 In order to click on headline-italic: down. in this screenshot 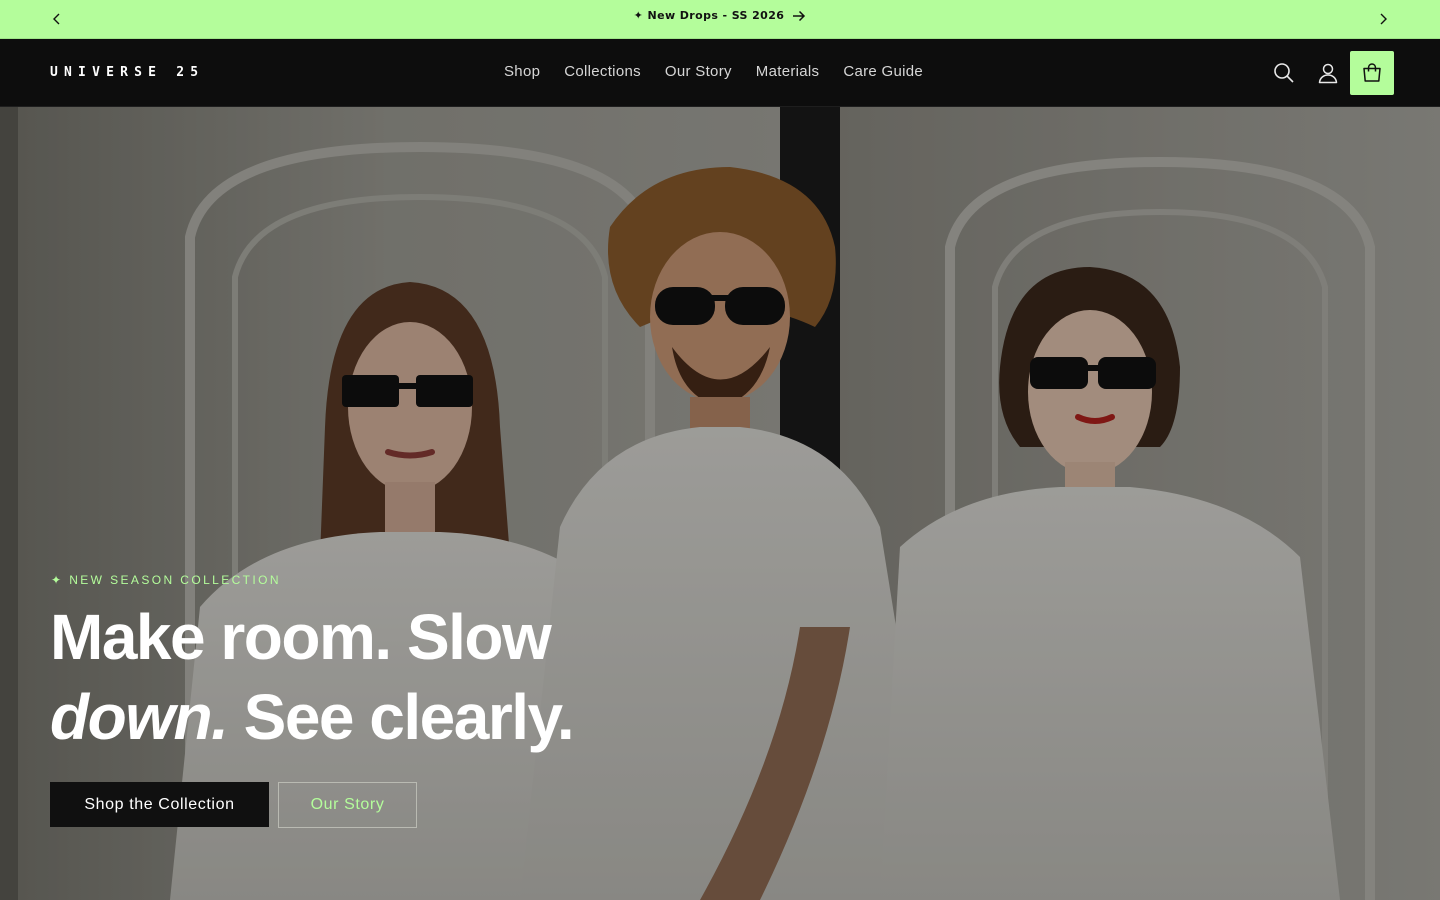, I will do `click(139, 717)`.